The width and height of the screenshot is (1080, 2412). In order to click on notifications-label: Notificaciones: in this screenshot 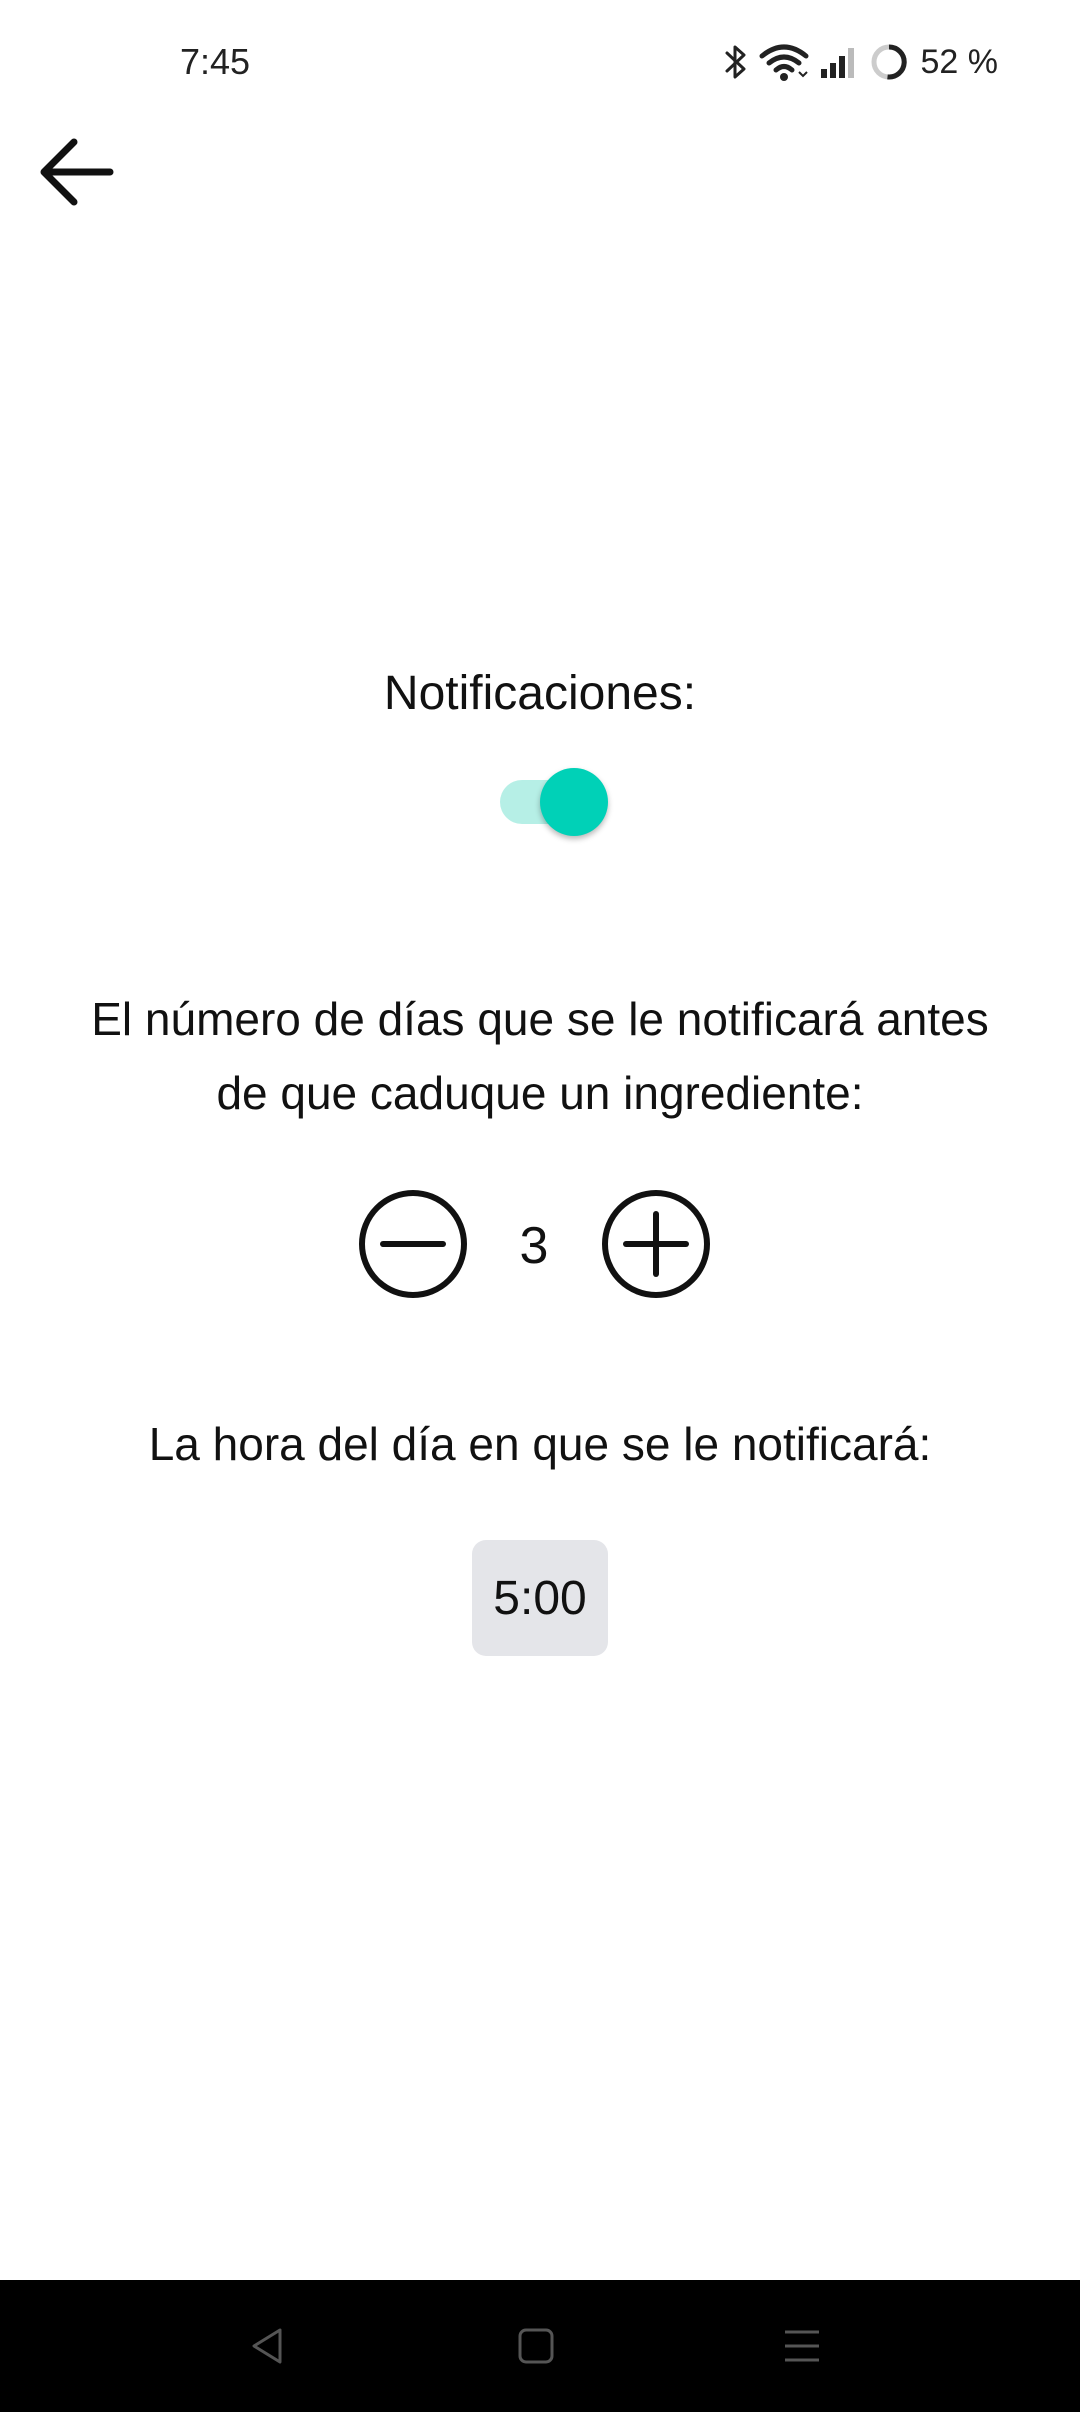, I will do `click(540, 693)`.